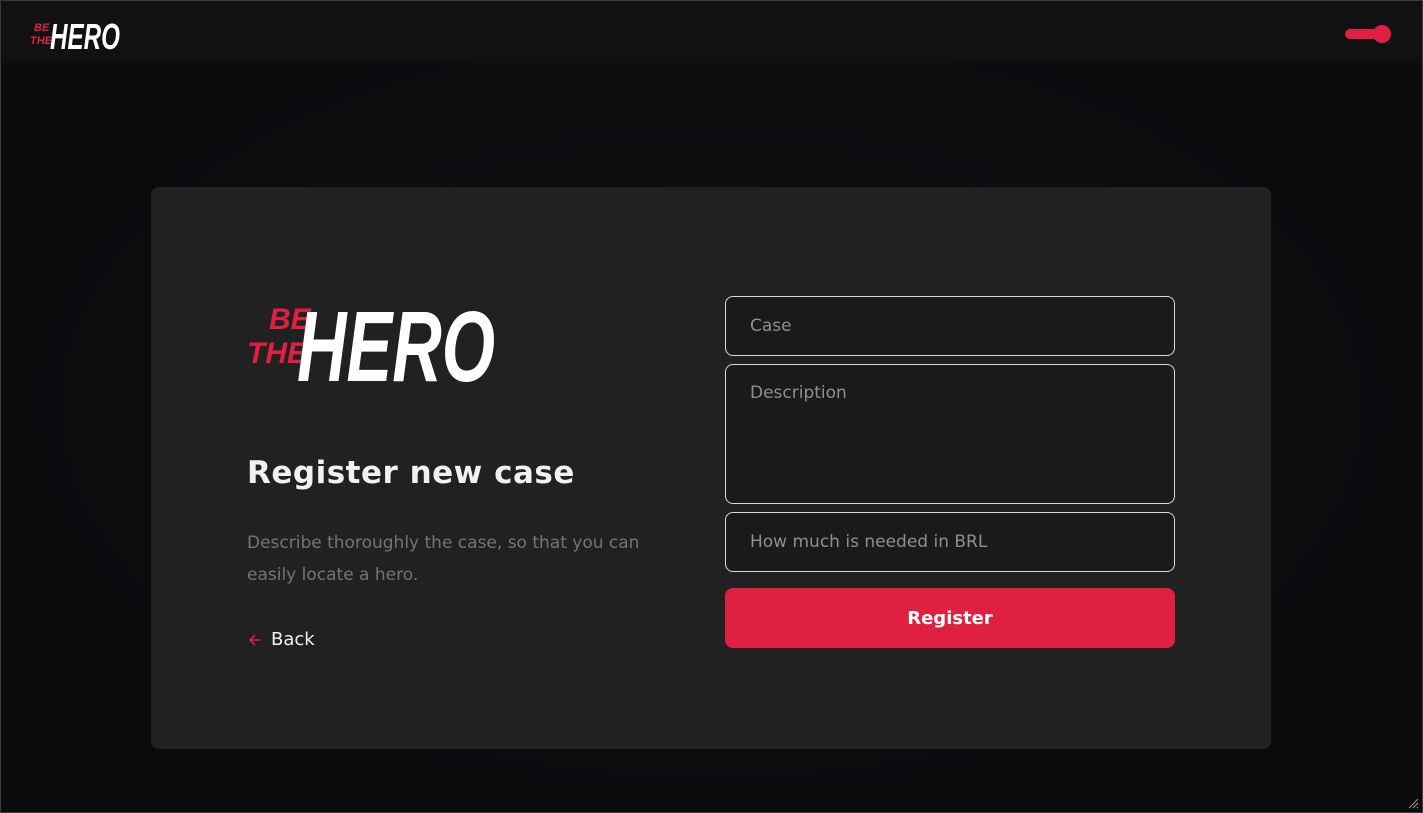  I want to click on register-button: Register, so click(950, 618).